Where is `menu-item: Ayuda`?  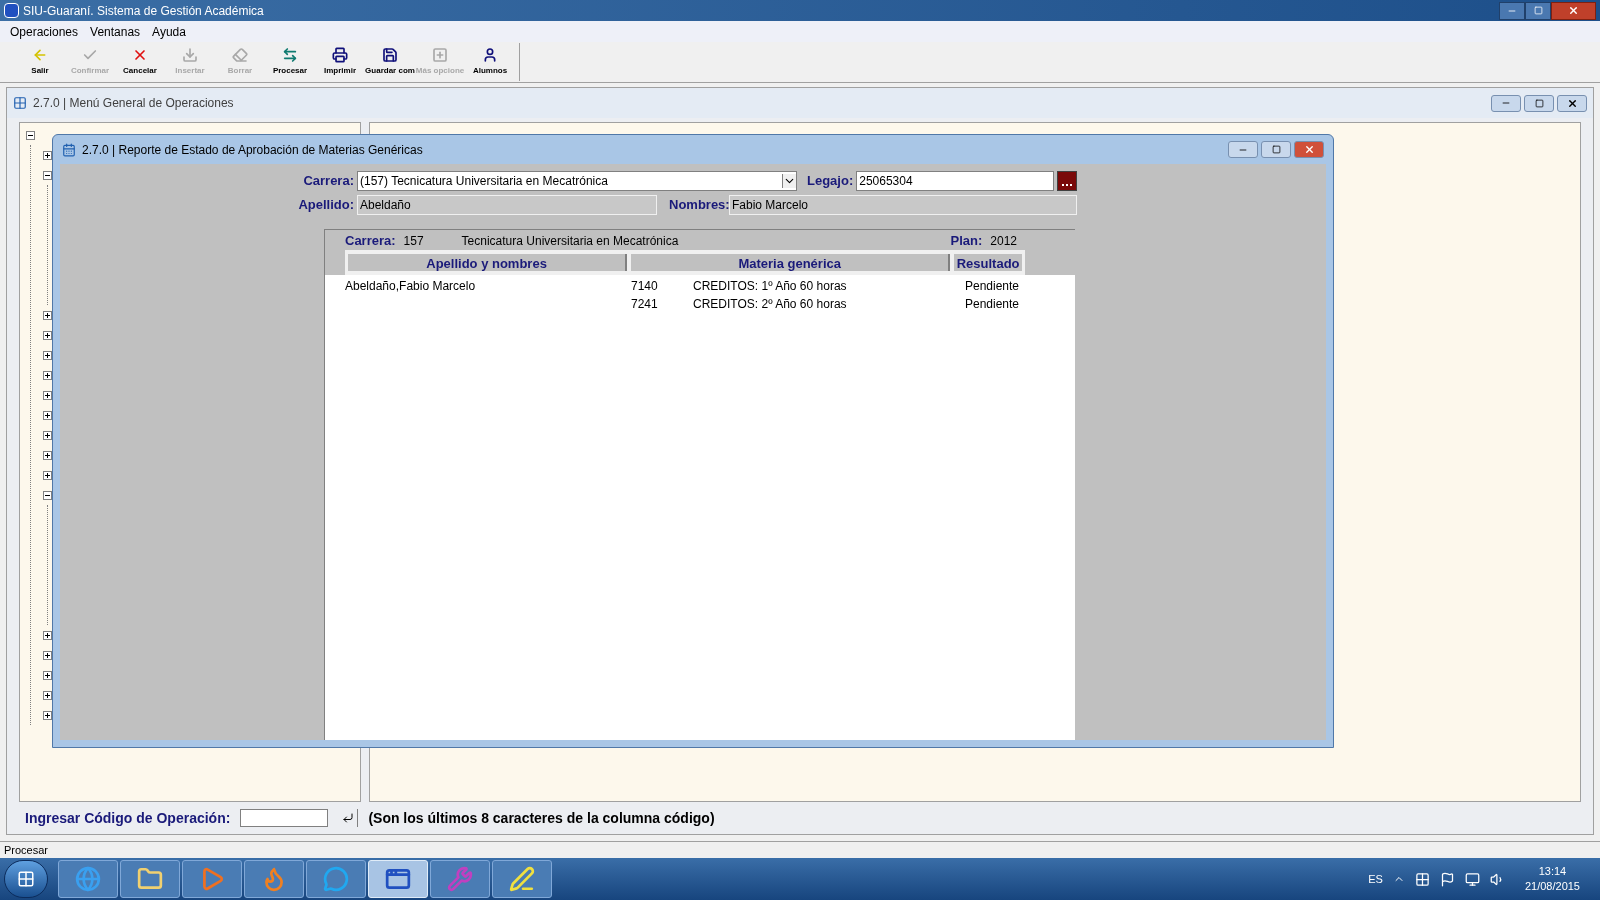 menu-item: Ayuda is located at coordinates (169, 31).